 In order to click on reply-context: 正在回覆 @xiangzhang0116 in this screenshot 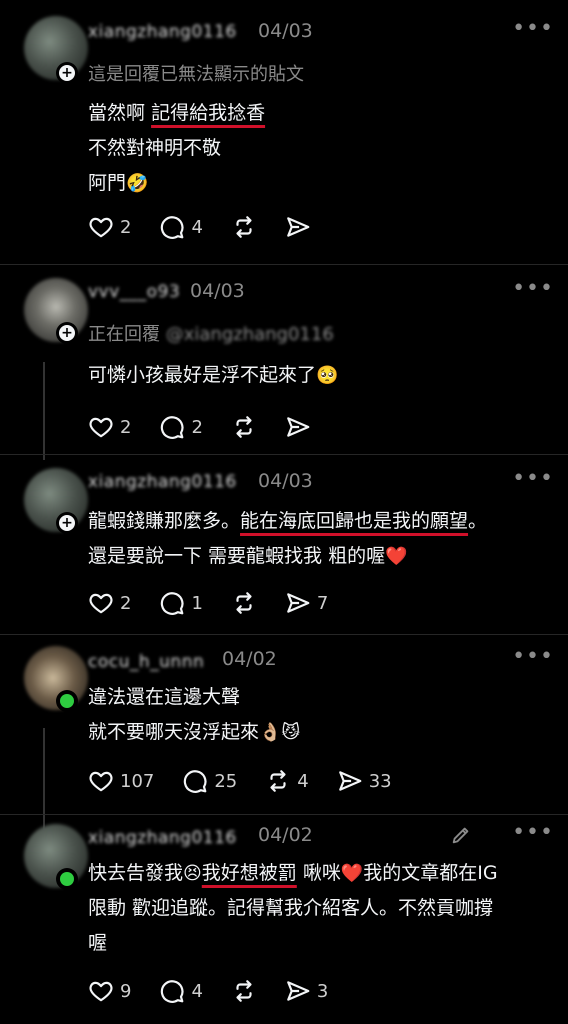, I will do `click(211, 334)`.